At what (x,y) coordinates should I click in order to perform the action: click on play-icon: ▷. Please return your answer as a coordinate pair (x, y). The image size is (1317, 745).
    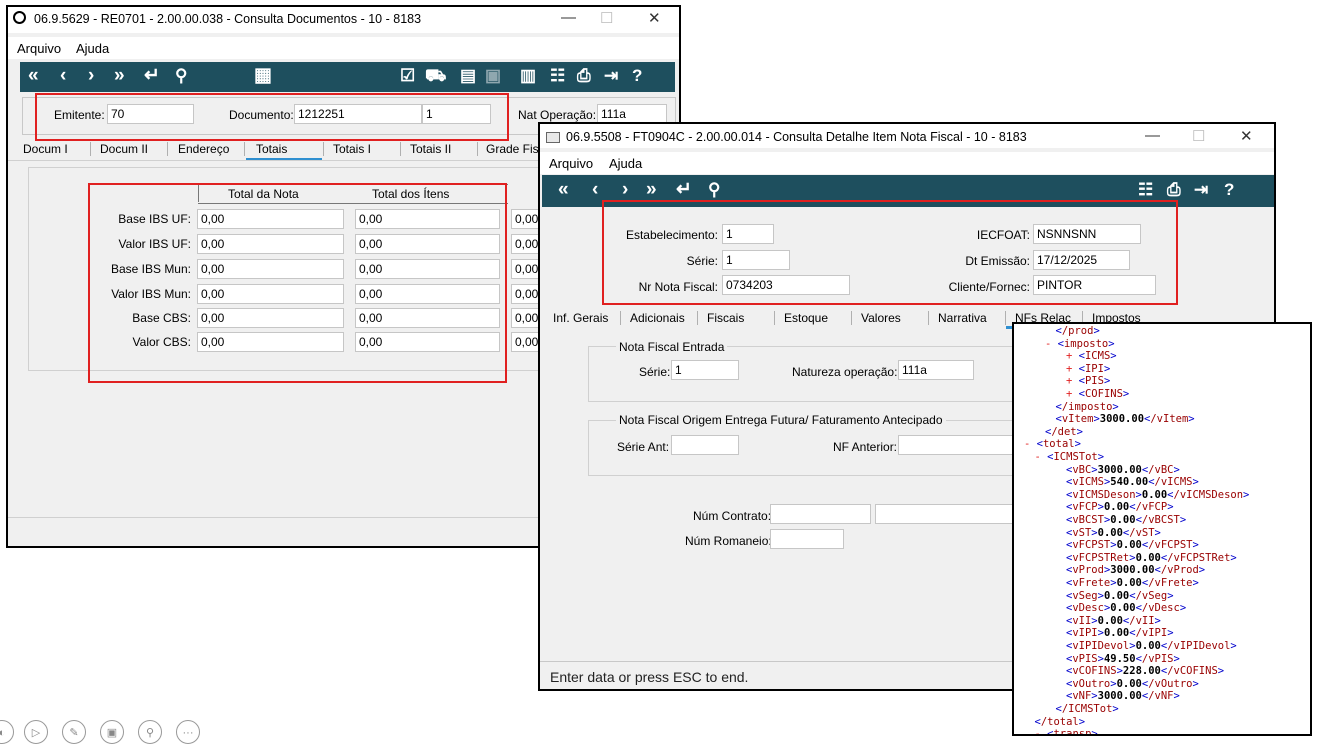
    Looking at the image, I should click on (36, 732).